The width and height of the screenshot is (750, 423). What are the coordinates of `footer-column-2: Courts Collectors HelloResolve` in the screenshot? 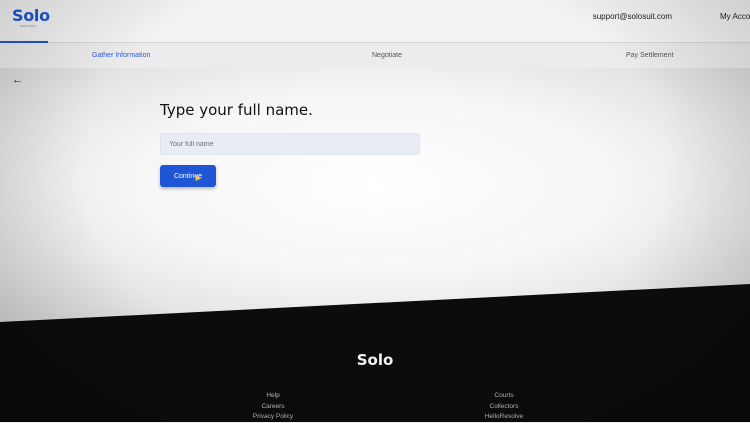 It's located at (504, 407).